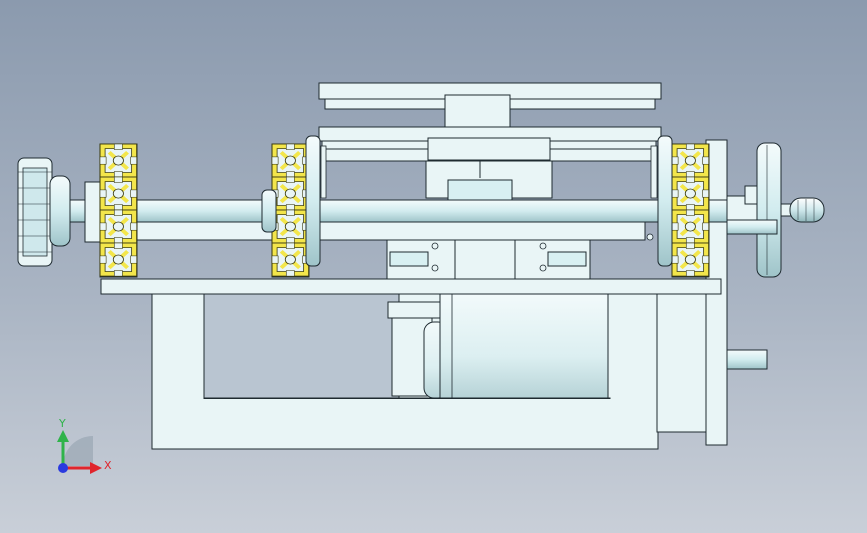  Describe the element at coordinates (490, 122) in the screenshot. I see `slide-table-upper` at that location.